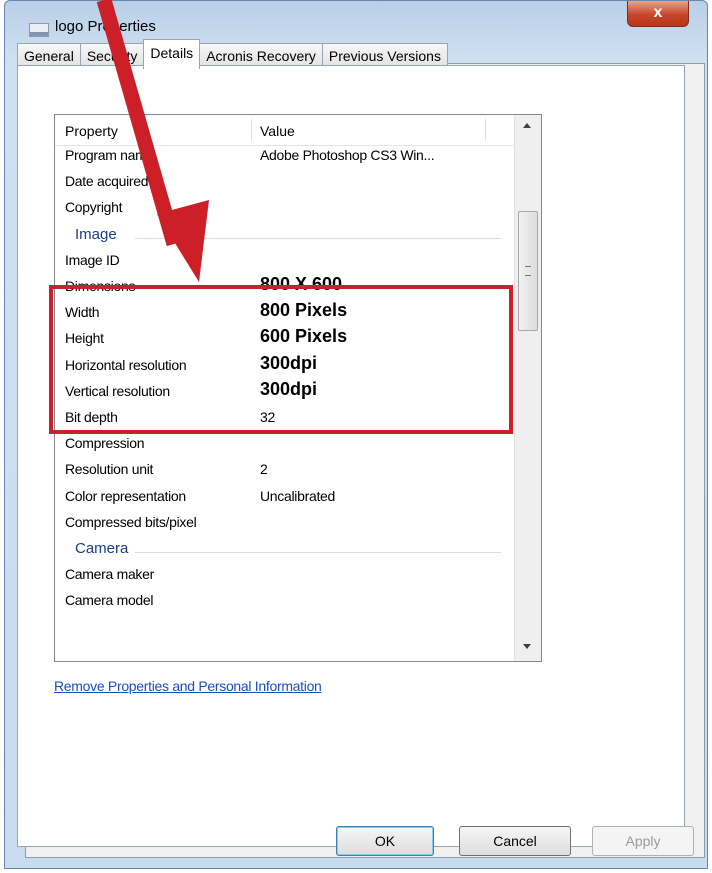 The width and height of the screenshot is (712, 873). What do you see at coordinates (91, 131) in the screenshot?
I see `column-header-property: Property` at bounding box center [91, 131].